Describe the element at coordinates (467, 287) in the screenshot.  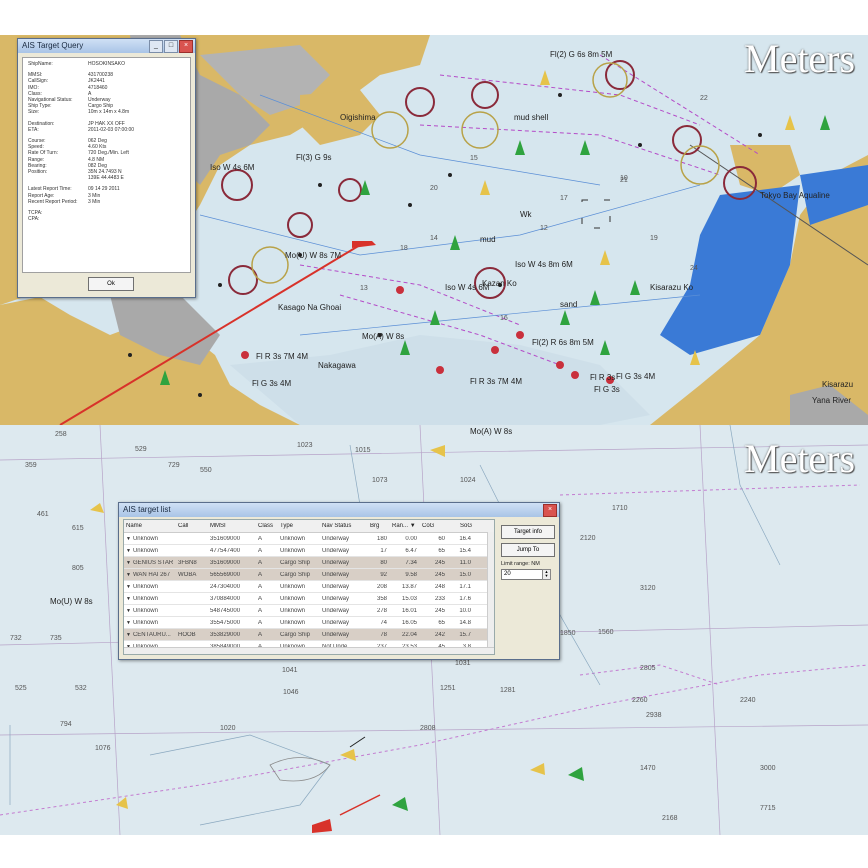
I see `map-label: Iso W 4s 6M` at that location.